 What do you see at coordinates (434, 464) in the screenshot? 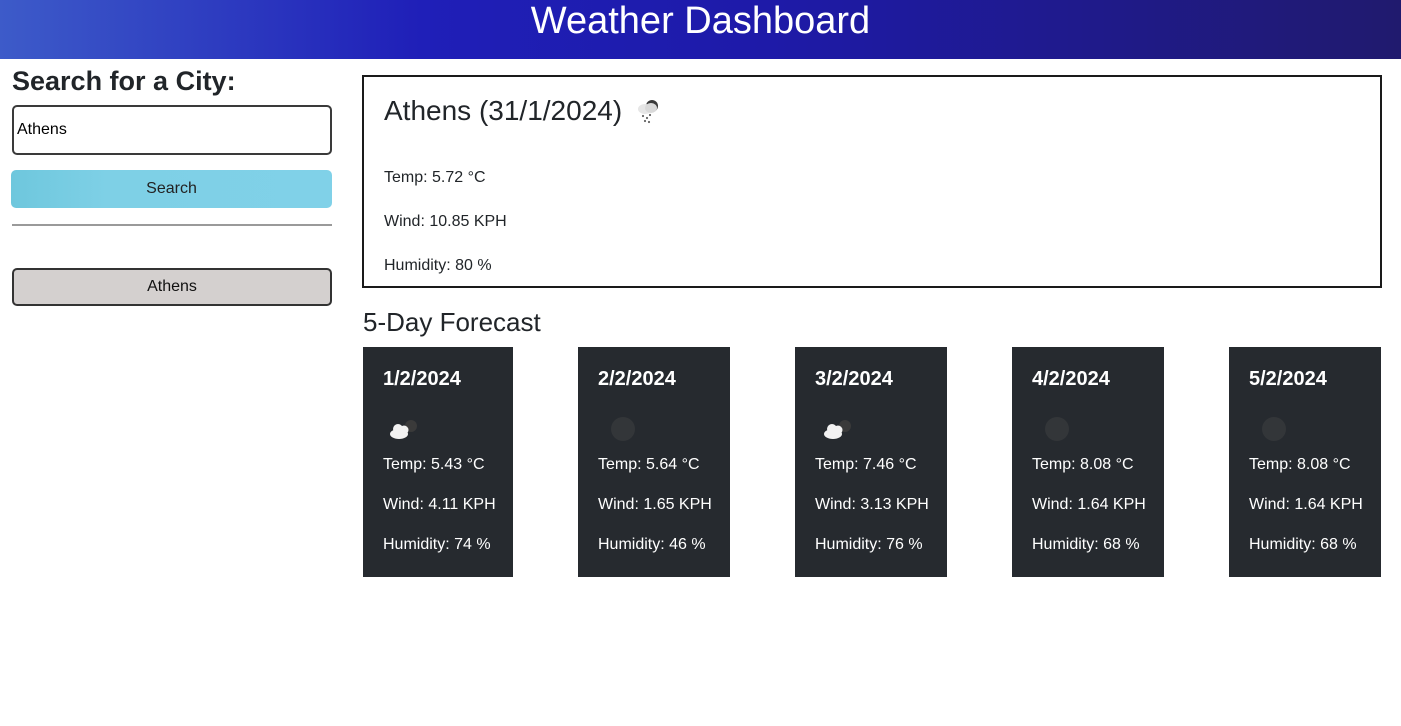
I see `forecast-temp: Temp: 5.43 °C` at bounding box center [434, 464].